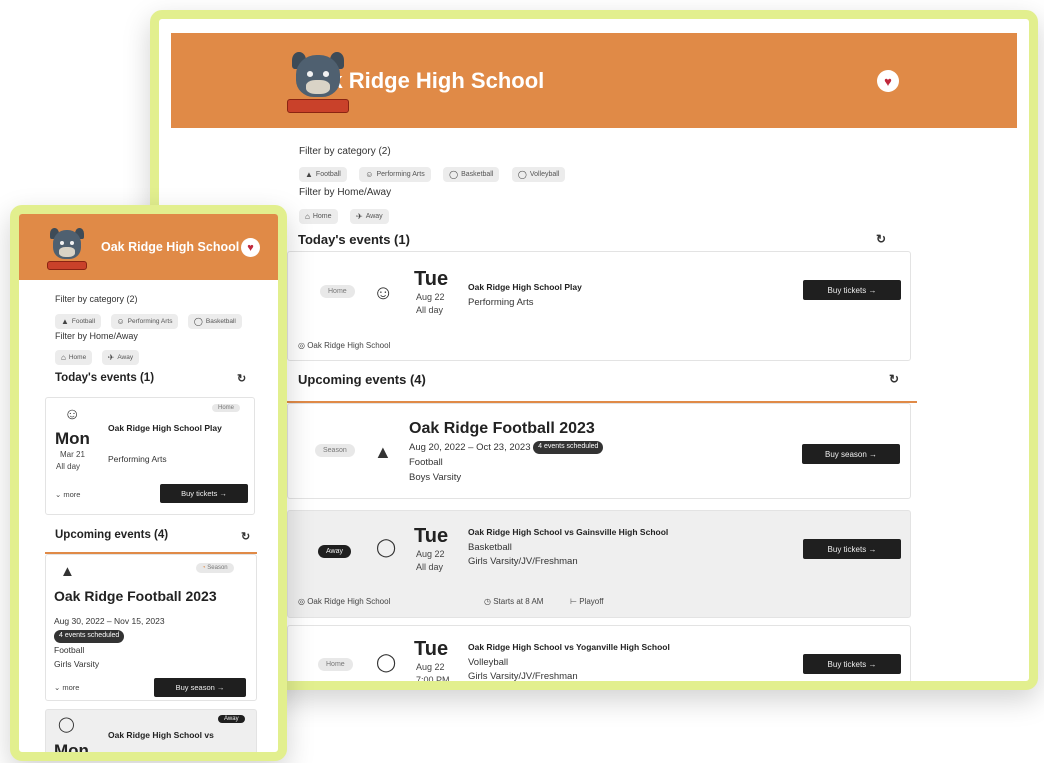 The height and width of the screenshot is (763, 1044). I want to click on filter-category-label: Filter by category (2), so click(345, 151).